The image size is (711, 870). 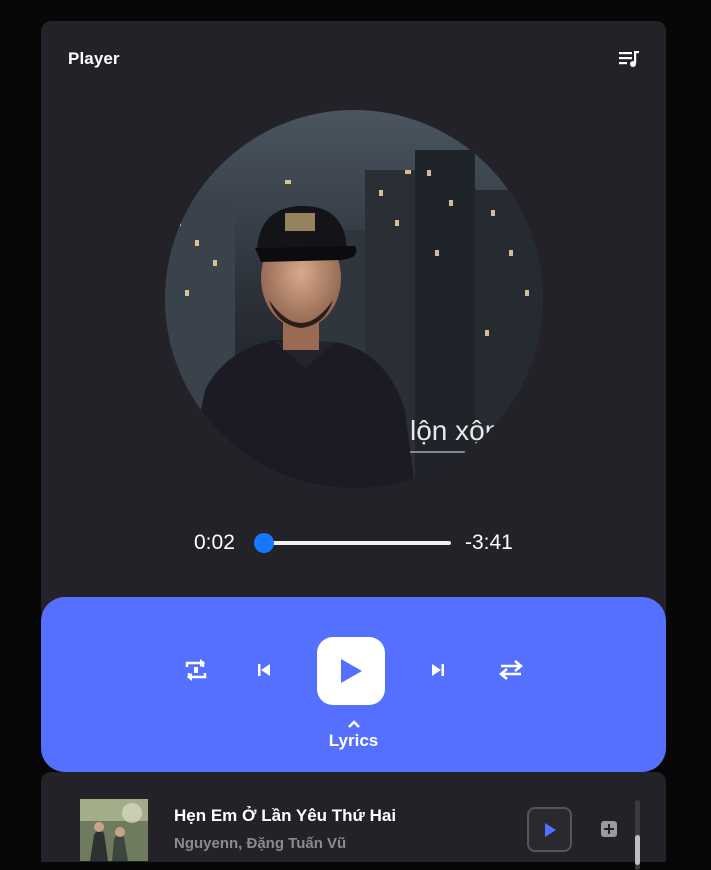 I want to click on lyrics-toggle: Lyrics, so click(x=353, y=735).